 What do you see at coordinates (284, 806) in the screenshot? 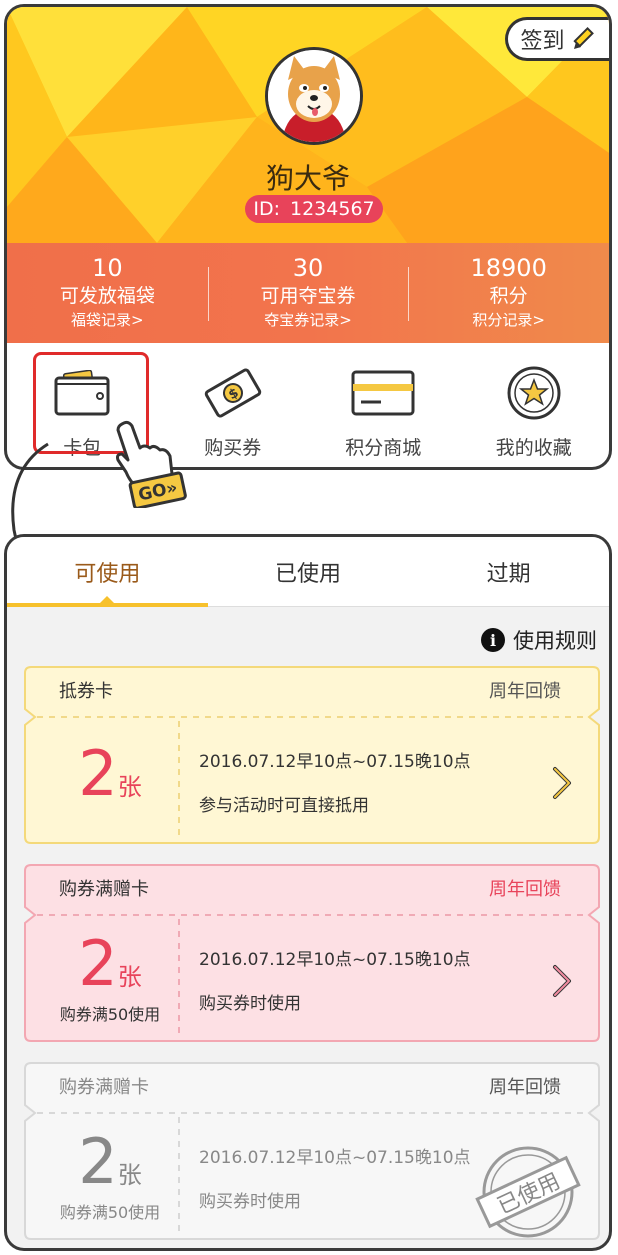
I see `coupon-description: 参与活动时可直接抵用` at bounding box center [284, 806].